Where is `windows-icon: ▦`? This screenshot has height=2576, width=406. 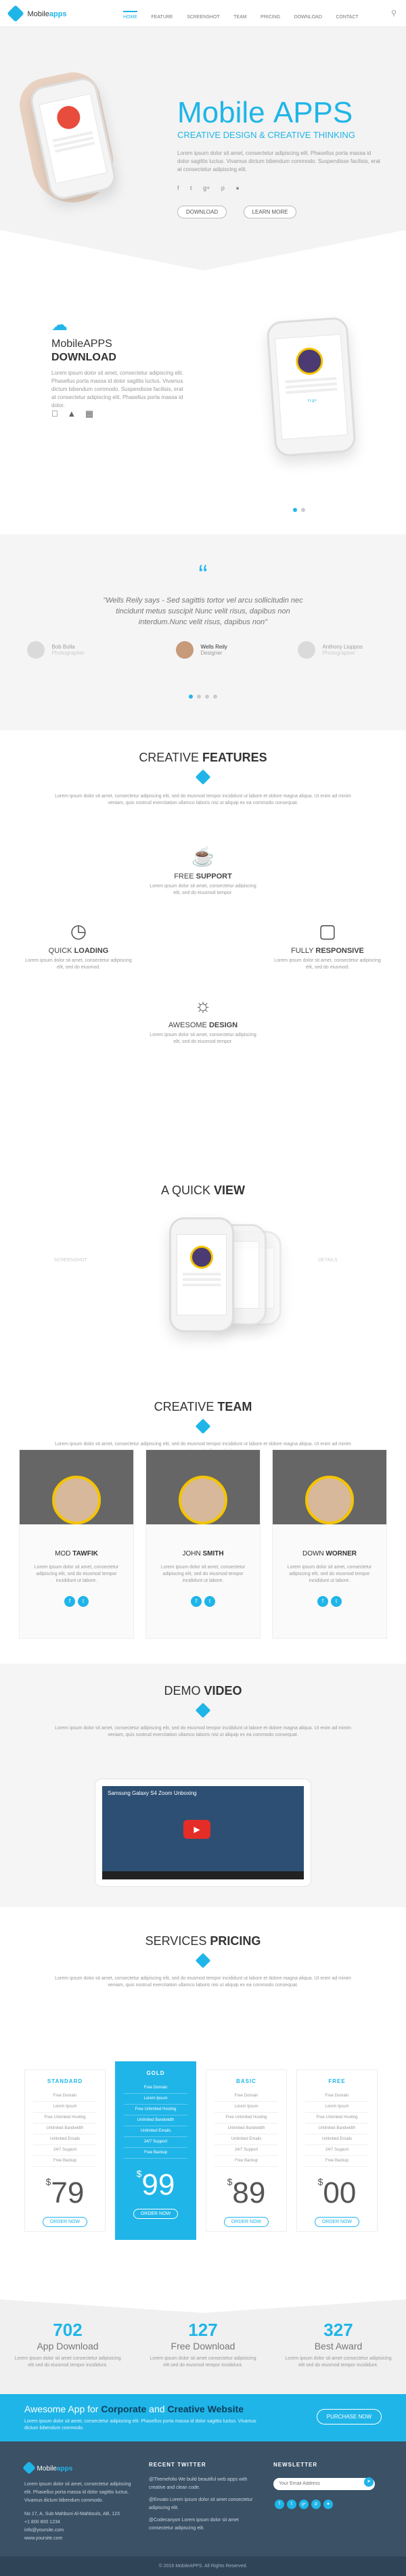
windows-icon: ▦ is located at coordinates (89, 413).